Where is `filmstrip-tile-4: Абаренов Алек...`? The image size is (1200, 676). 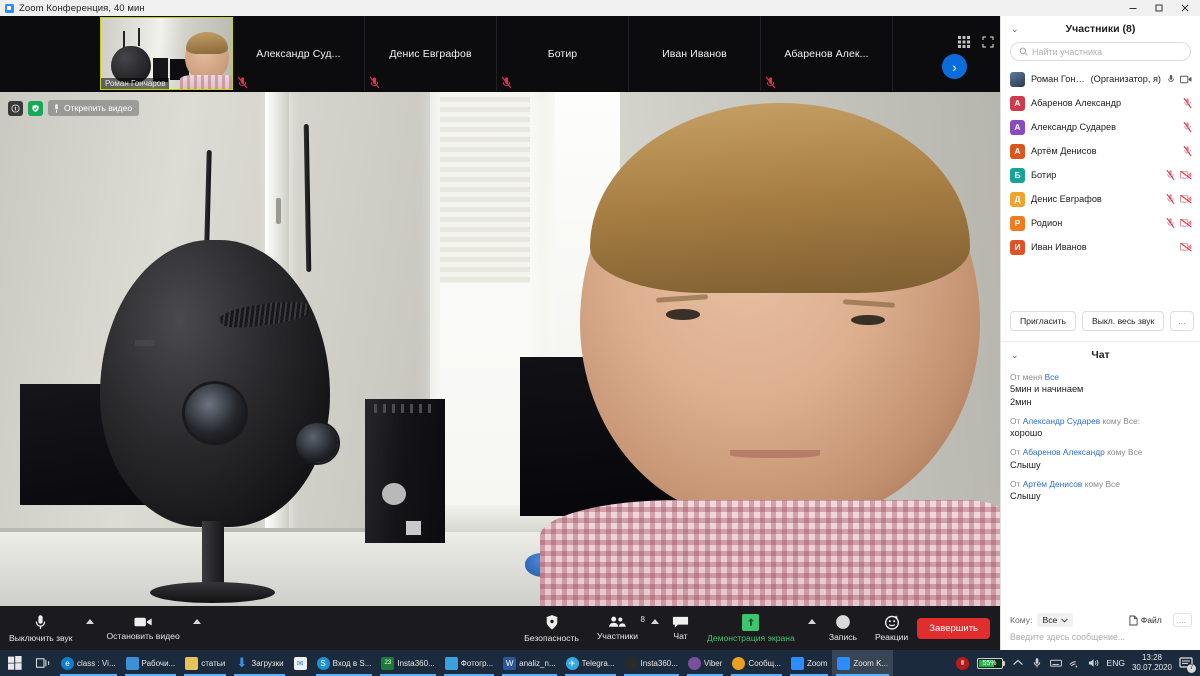 filmstrip-tile-4: Абаренов Алек... is located at coordinates (827, 53).